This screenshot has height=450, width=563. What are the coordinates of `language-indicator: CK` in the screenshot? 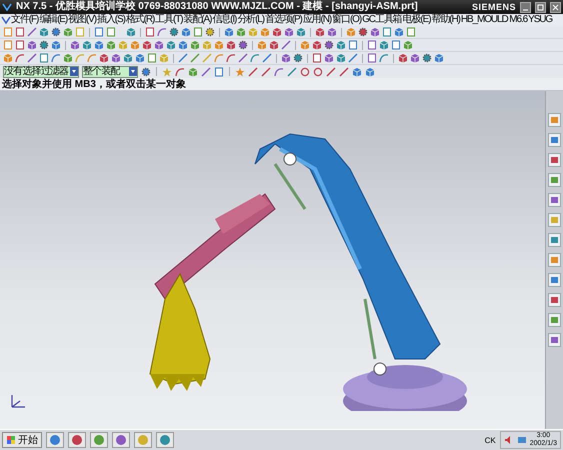 It's located at (490, 440).